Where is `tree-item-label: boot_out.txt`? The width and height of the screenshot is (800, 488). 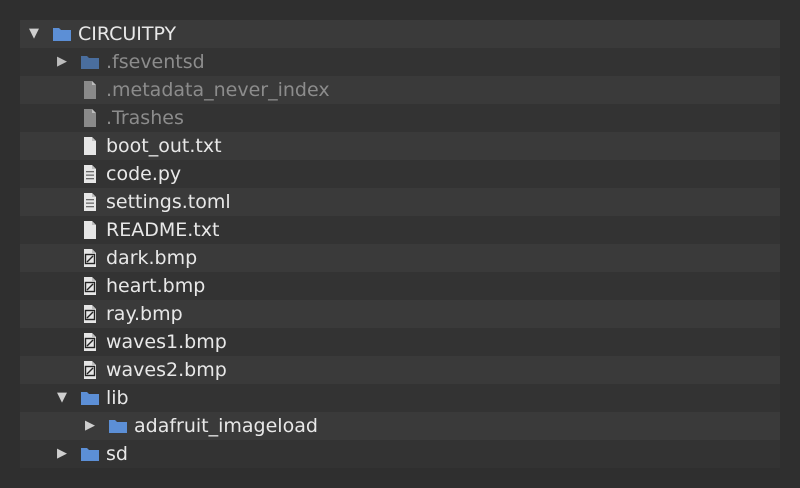
tree-item-label: boot_out.txt is located at coordinates (164, 146).